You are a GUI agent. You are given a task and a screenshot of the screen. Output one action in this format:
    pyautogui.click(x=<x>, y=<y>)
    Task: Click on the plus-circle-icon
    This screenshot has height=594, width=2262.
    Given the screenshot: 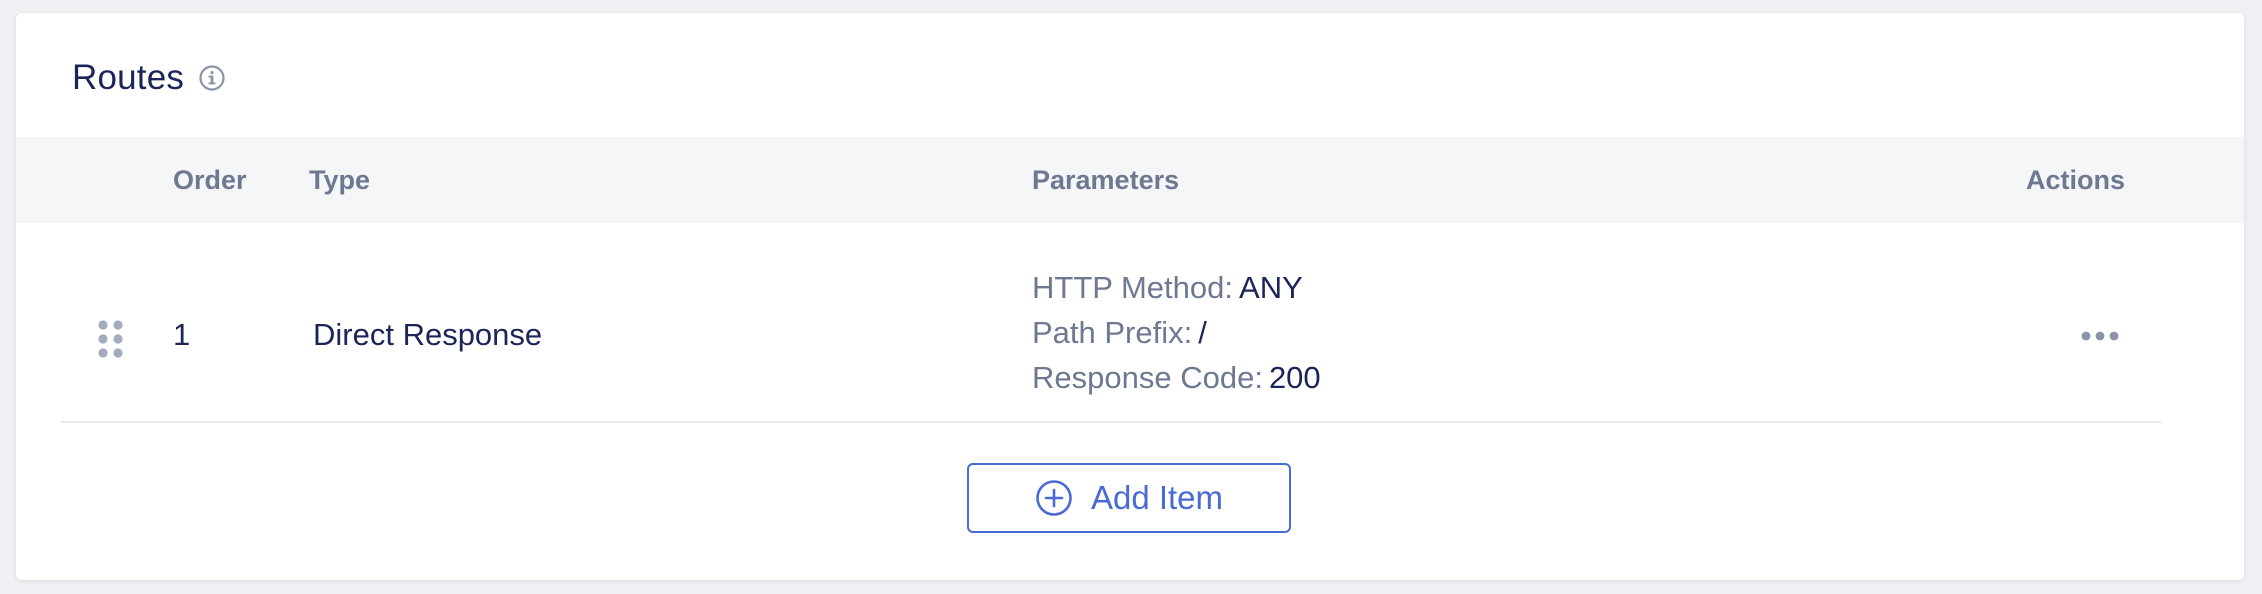 What is the action you would take?
    pyautogui.click(x=1054, y=498)
    